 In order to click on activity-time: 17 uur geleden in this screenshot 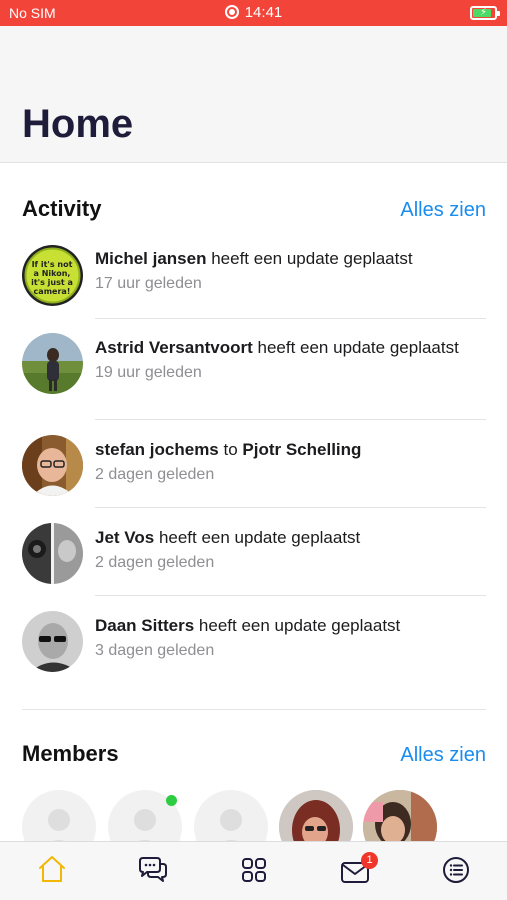, I will do `click(148, 283)`.